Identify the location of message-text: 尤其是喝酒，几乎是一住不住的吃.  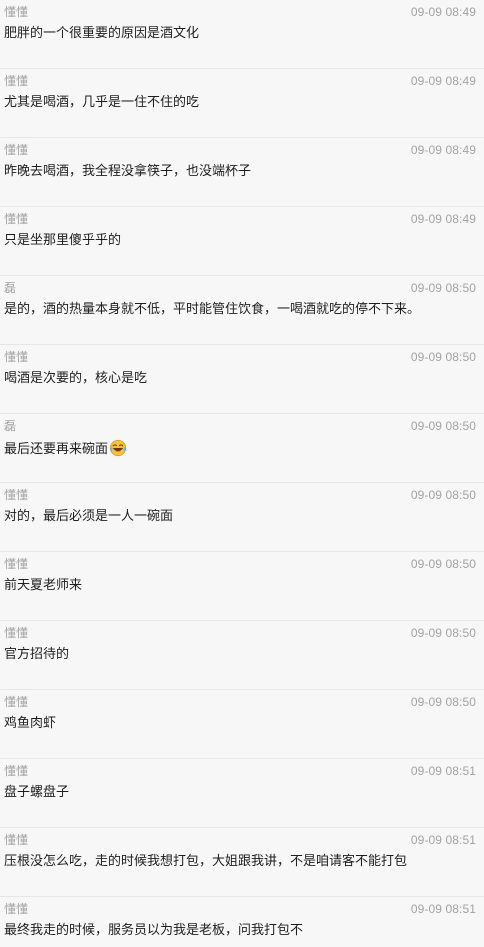
(102, 102).